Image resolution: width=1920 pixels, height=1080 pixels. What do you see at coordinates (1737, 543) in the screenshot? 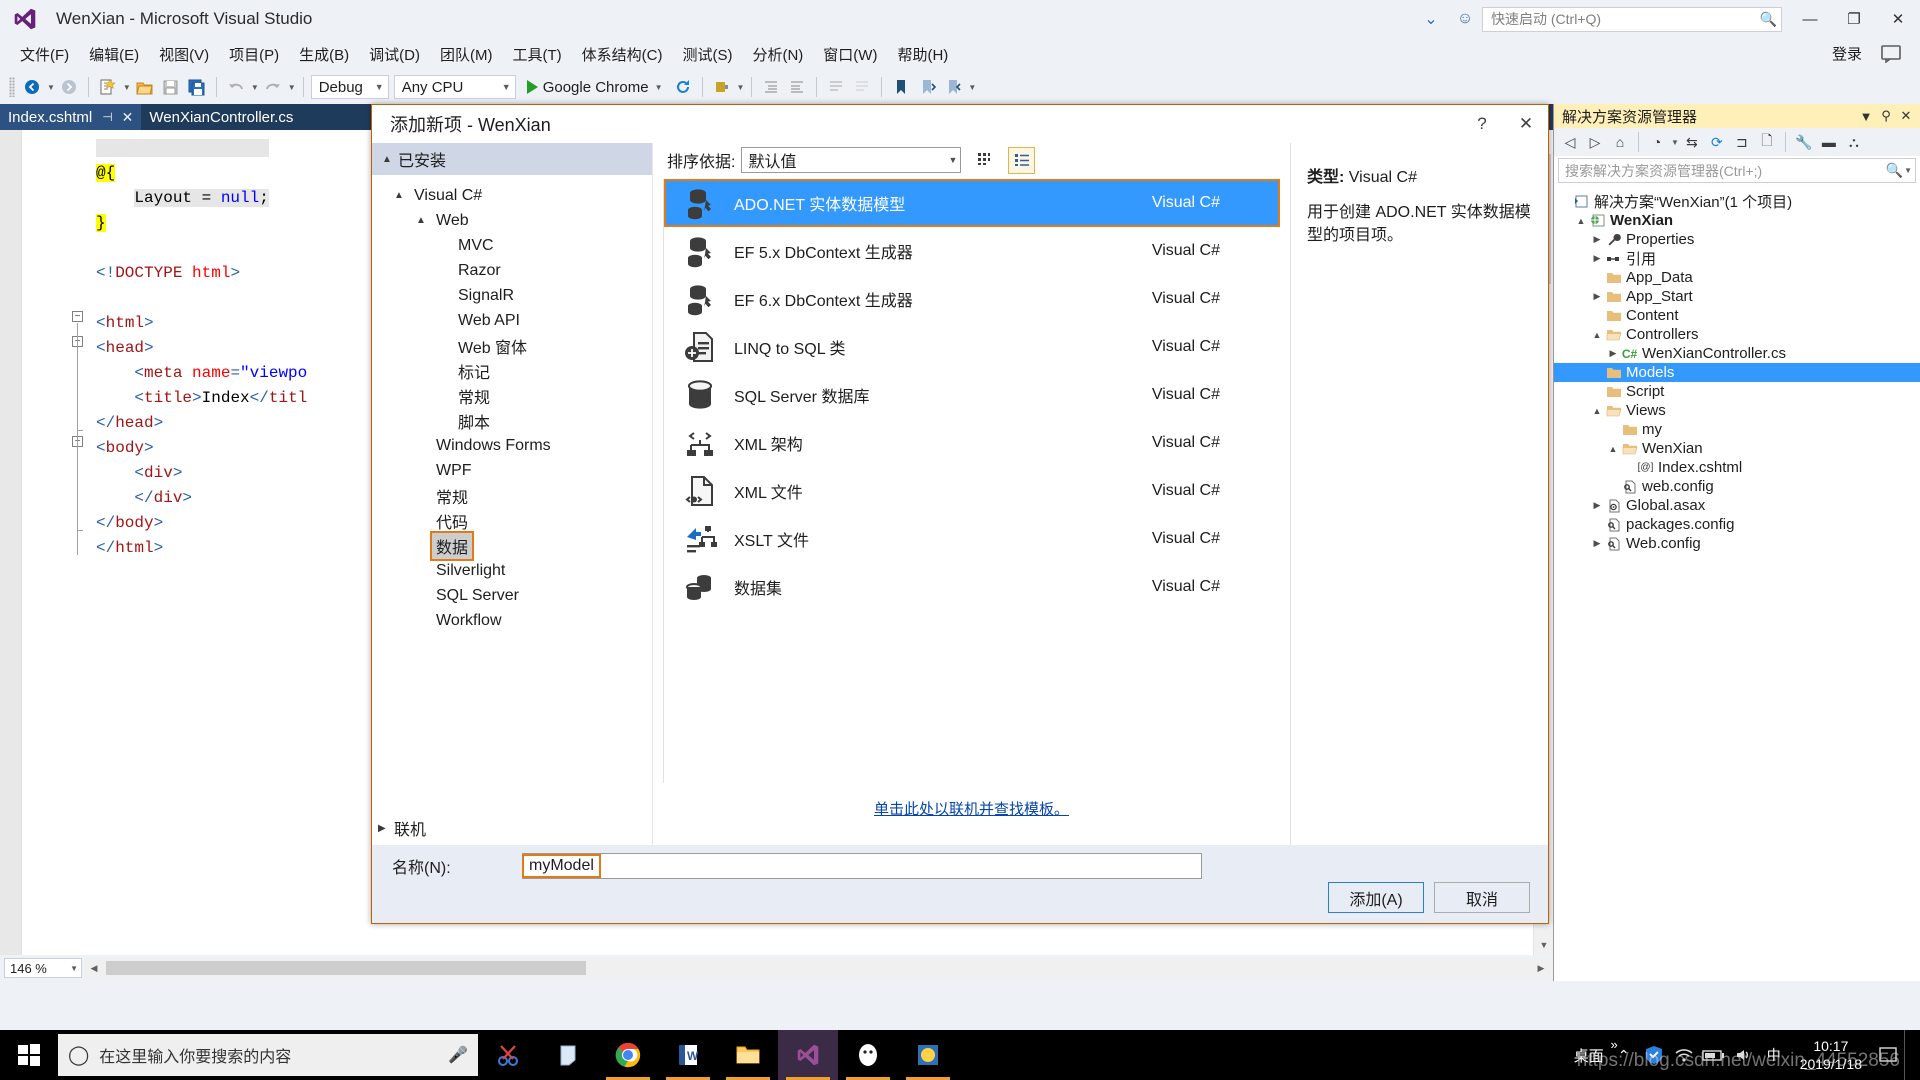
I see `solution-tree-item: ▶ Web.config` at bounding box center [1737, 543].